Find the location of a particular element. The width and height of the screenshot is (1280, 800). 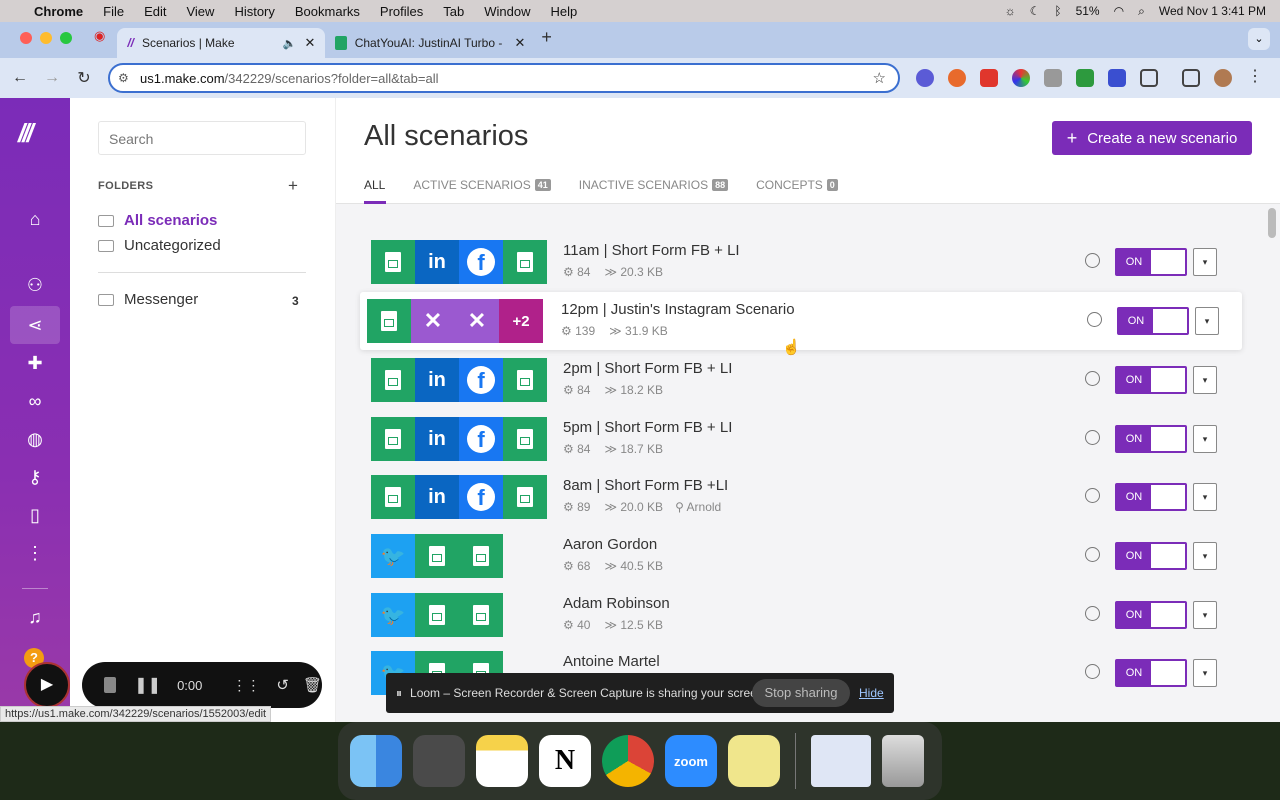

scrollbar is located at coordinates (1272, 223).